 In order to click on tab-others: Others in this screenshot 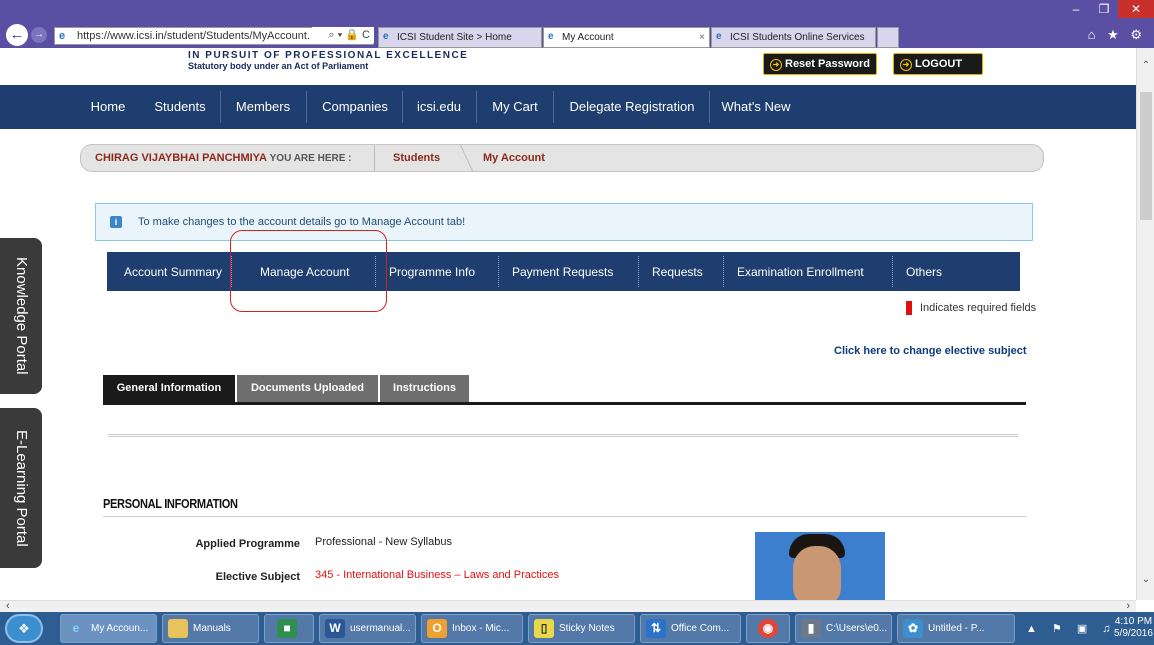, I will do `click(924, 271)`.